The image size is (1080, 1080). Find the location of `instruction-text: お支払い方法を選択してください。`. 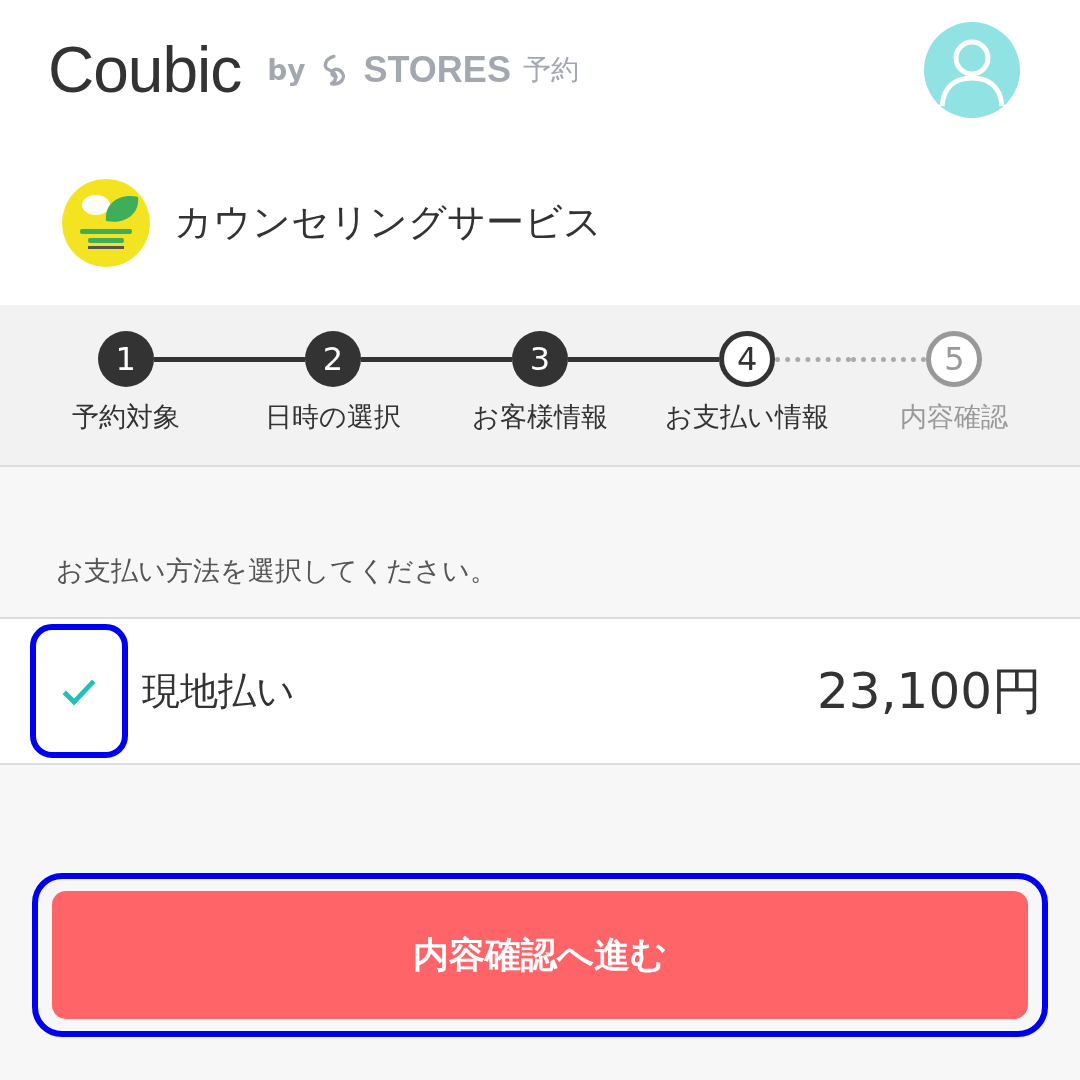

instruction-text: お支払い方法を選択してください。 is located at coordinates (276, 571).